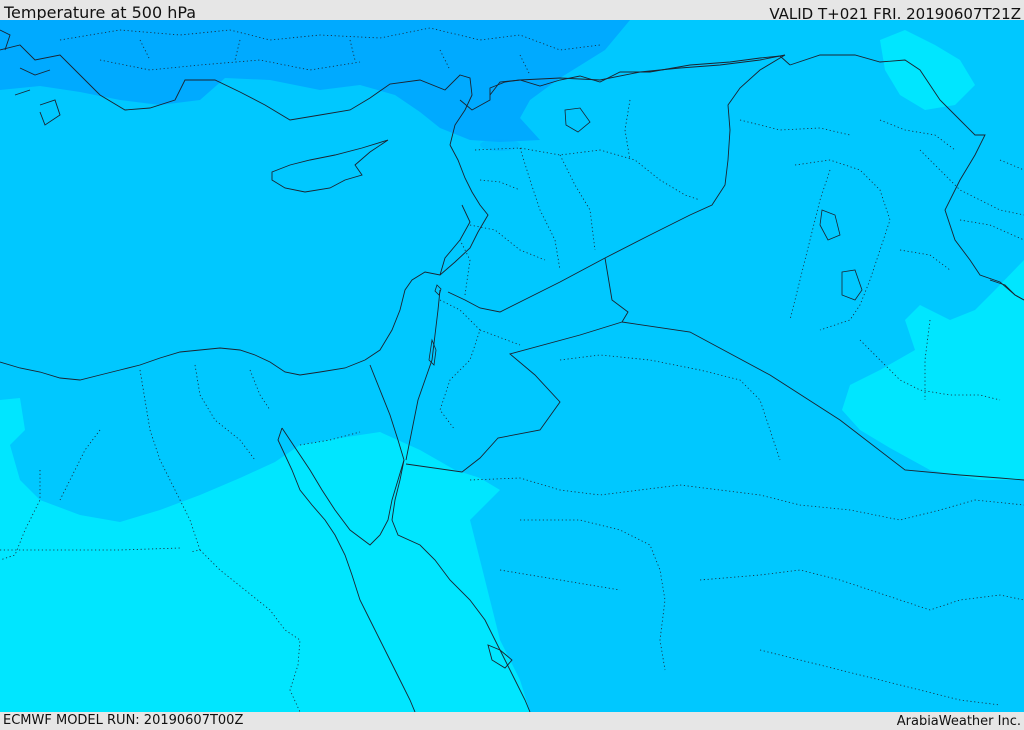 This screenshot has width=1024, height=730. Describe the element at coordinates (123, 720) in the screenshot. I see `model-run: ECMWF MODEL RUN: 20190607T00Z` at that location.